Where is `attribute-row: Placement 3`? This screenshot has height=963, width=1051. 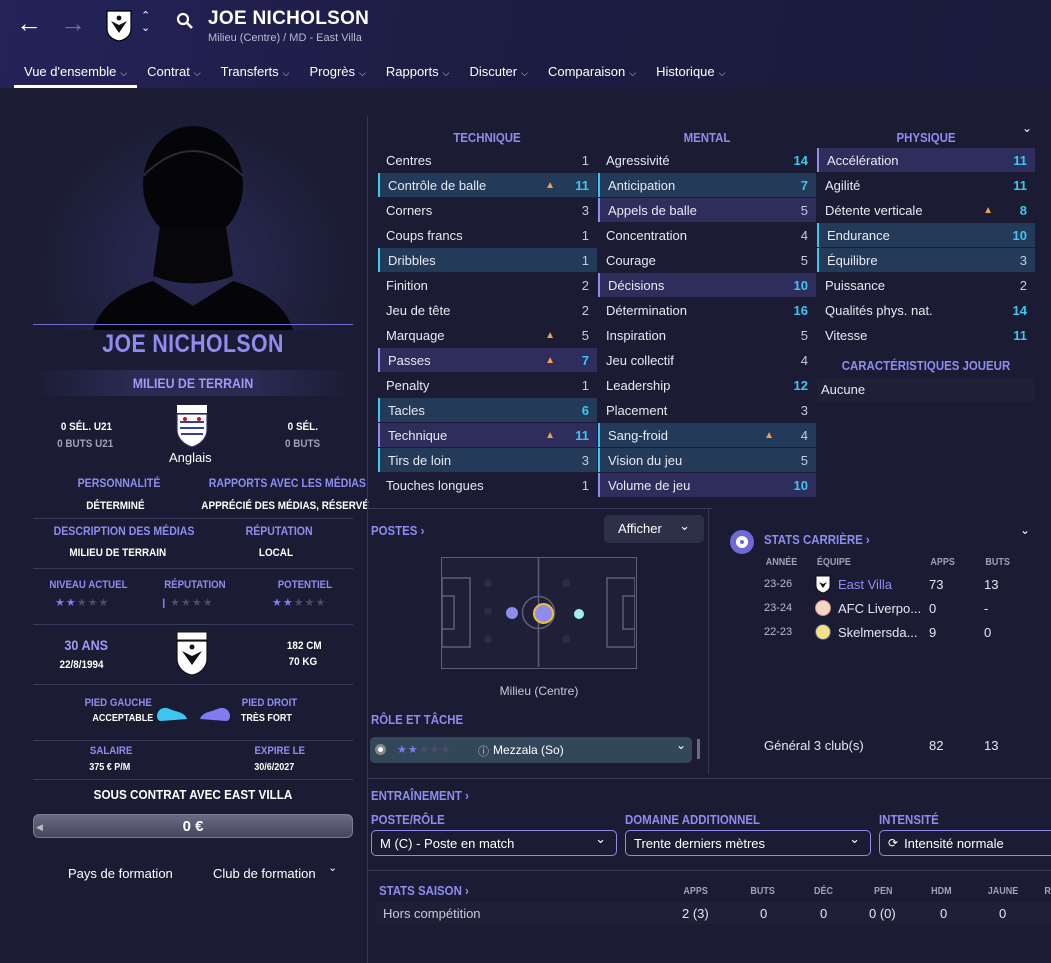 attribute-row: Placement 3 is located at coordinates (707, 410).